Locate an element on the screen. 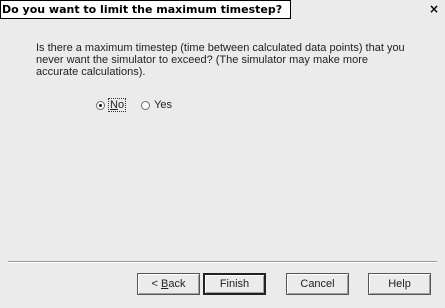 This screenshot has width=445, height=308. radio-label-yes: Yes is located at coordinates (163, 105).